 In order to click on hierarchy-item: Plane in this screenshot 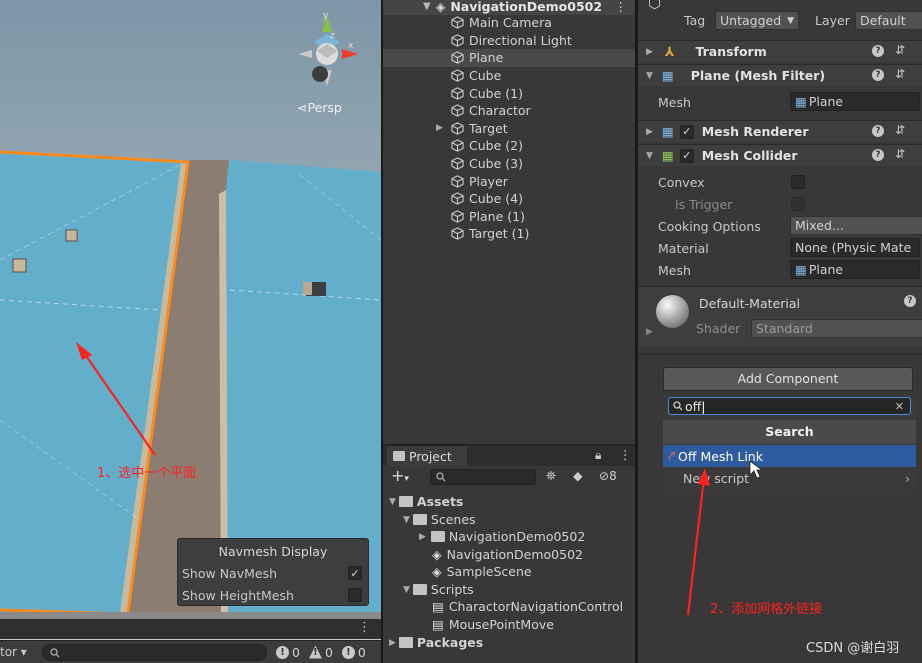, I will do `click(509, 58)`.